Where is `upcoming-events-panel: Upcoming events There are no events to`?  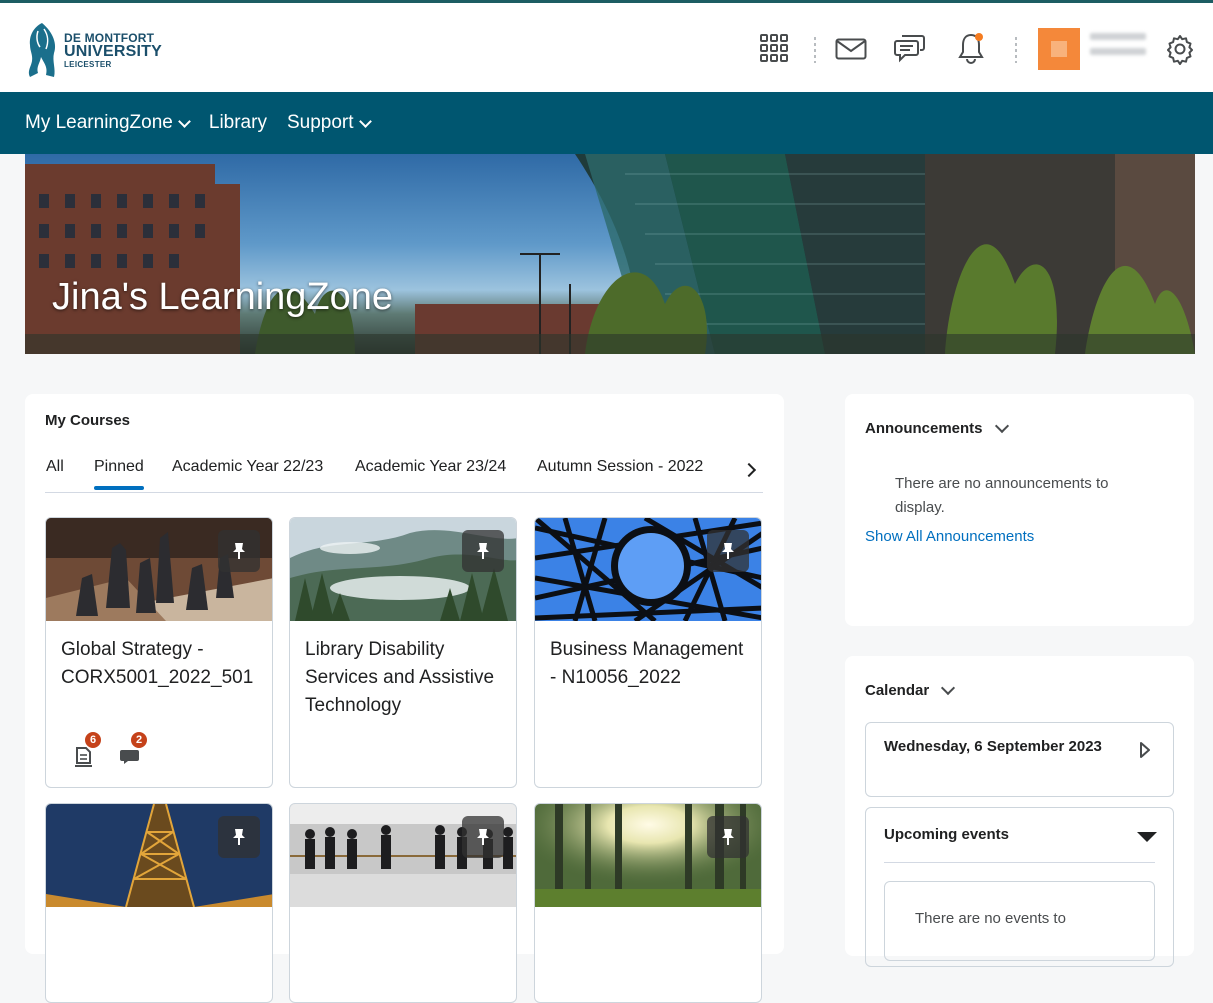
upcoming-events-panel: Upcoming events There are no events to is located at coordinates (1019, 887).